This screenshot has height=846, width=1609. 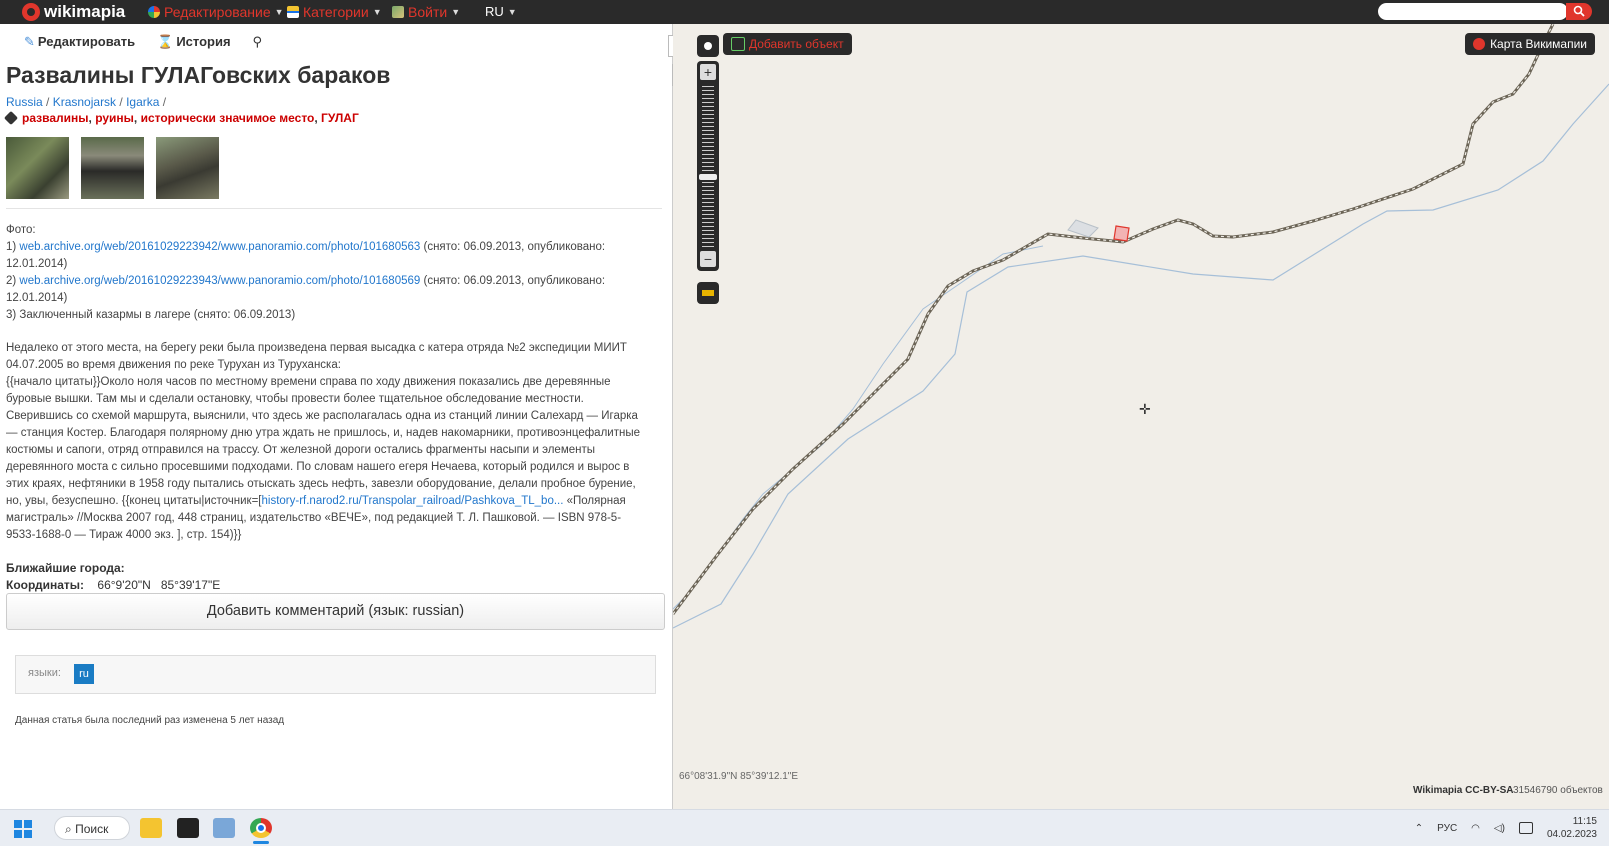 What do you see at coordinates (84, 674) in the screenshot?
I see `language-badge-ru: ru` at bounding box center [84, 674].